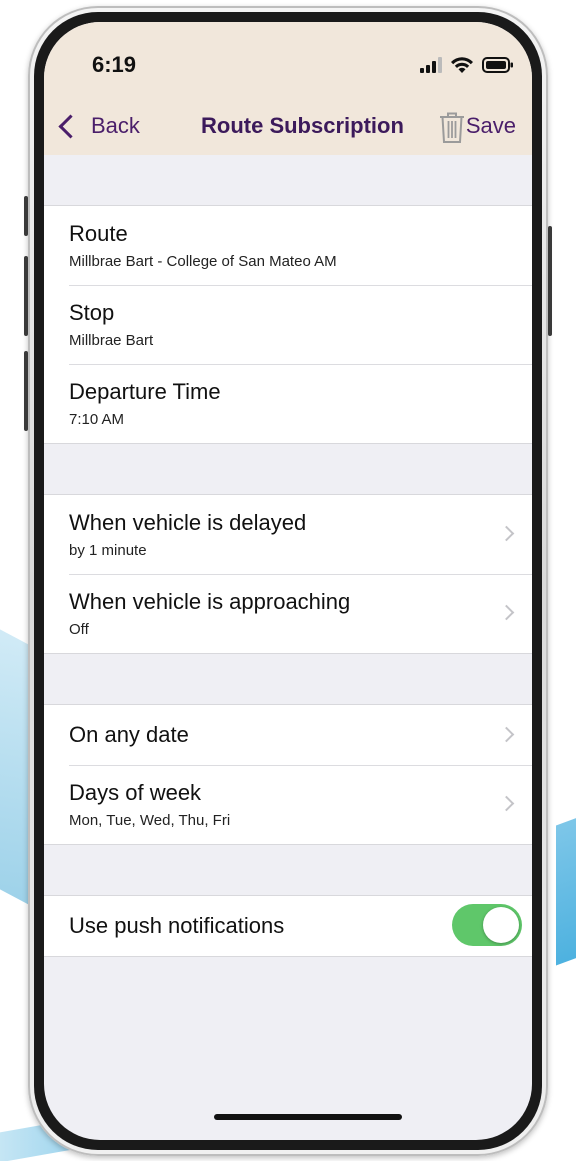 Image resolution: width=576 pixels, height=1161 pixels. What do you see at coordinates (566, 890) in the screenshot?
I see `background-decoration` at bounding box center [566, 890].